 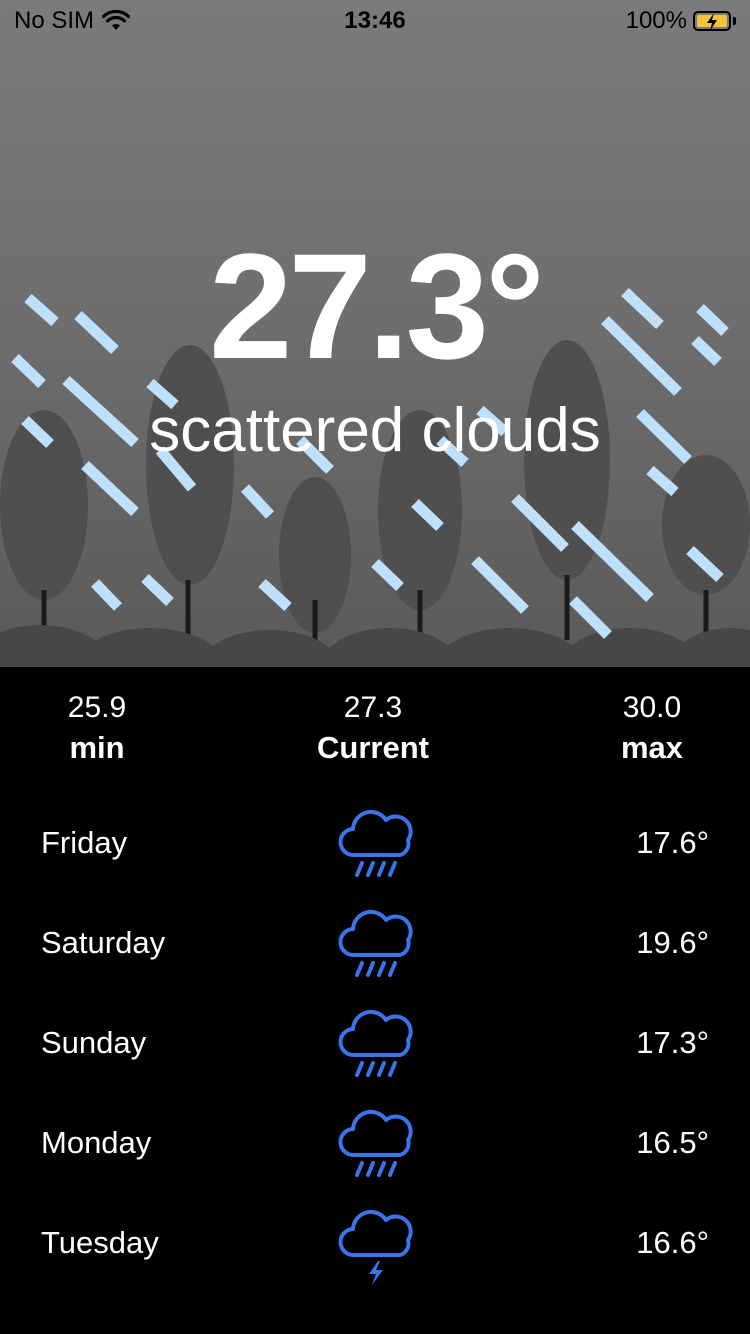 I want to click on battery-icon, so click(x=712, y=21).